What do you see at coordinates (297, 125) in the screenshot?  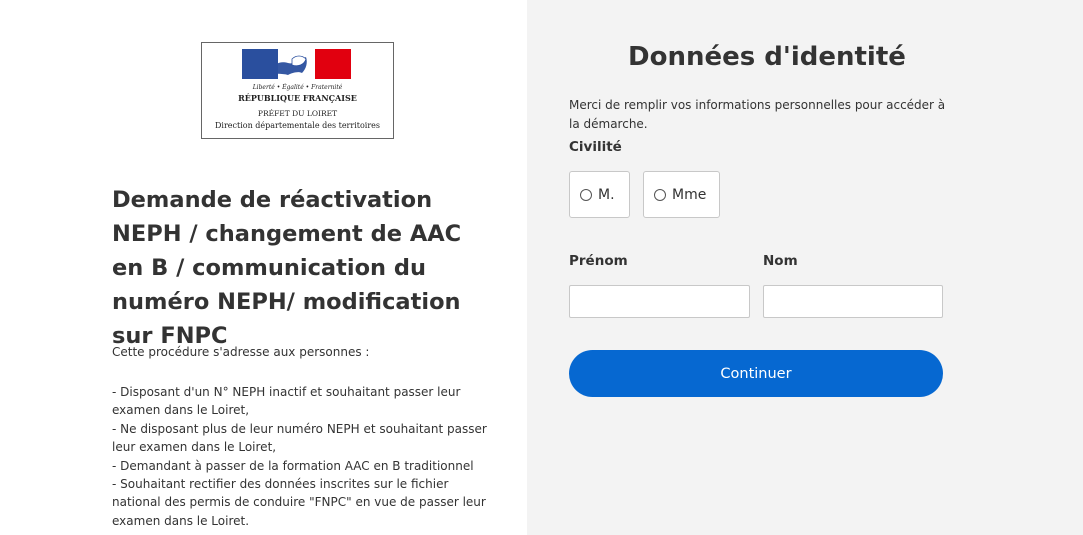 I see `logo-direction: Direction départementale des territoires` at bounding box center [297, 125].